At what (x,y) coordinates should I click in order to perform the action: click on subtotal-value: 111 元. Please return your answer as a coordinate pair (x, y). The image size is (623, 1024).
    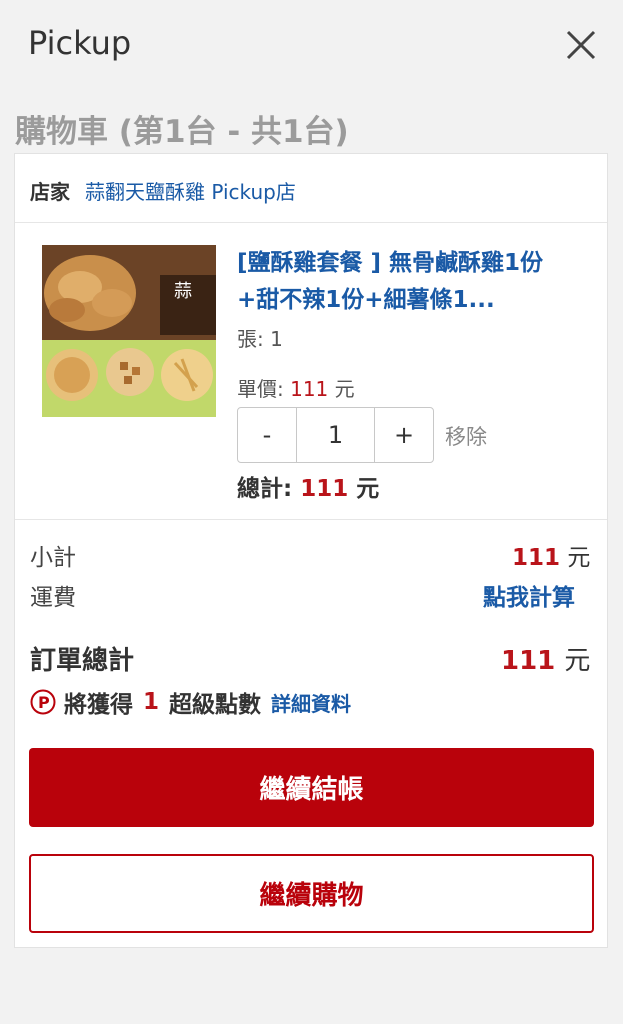
    Looking at the image, I should click on (551, 555).